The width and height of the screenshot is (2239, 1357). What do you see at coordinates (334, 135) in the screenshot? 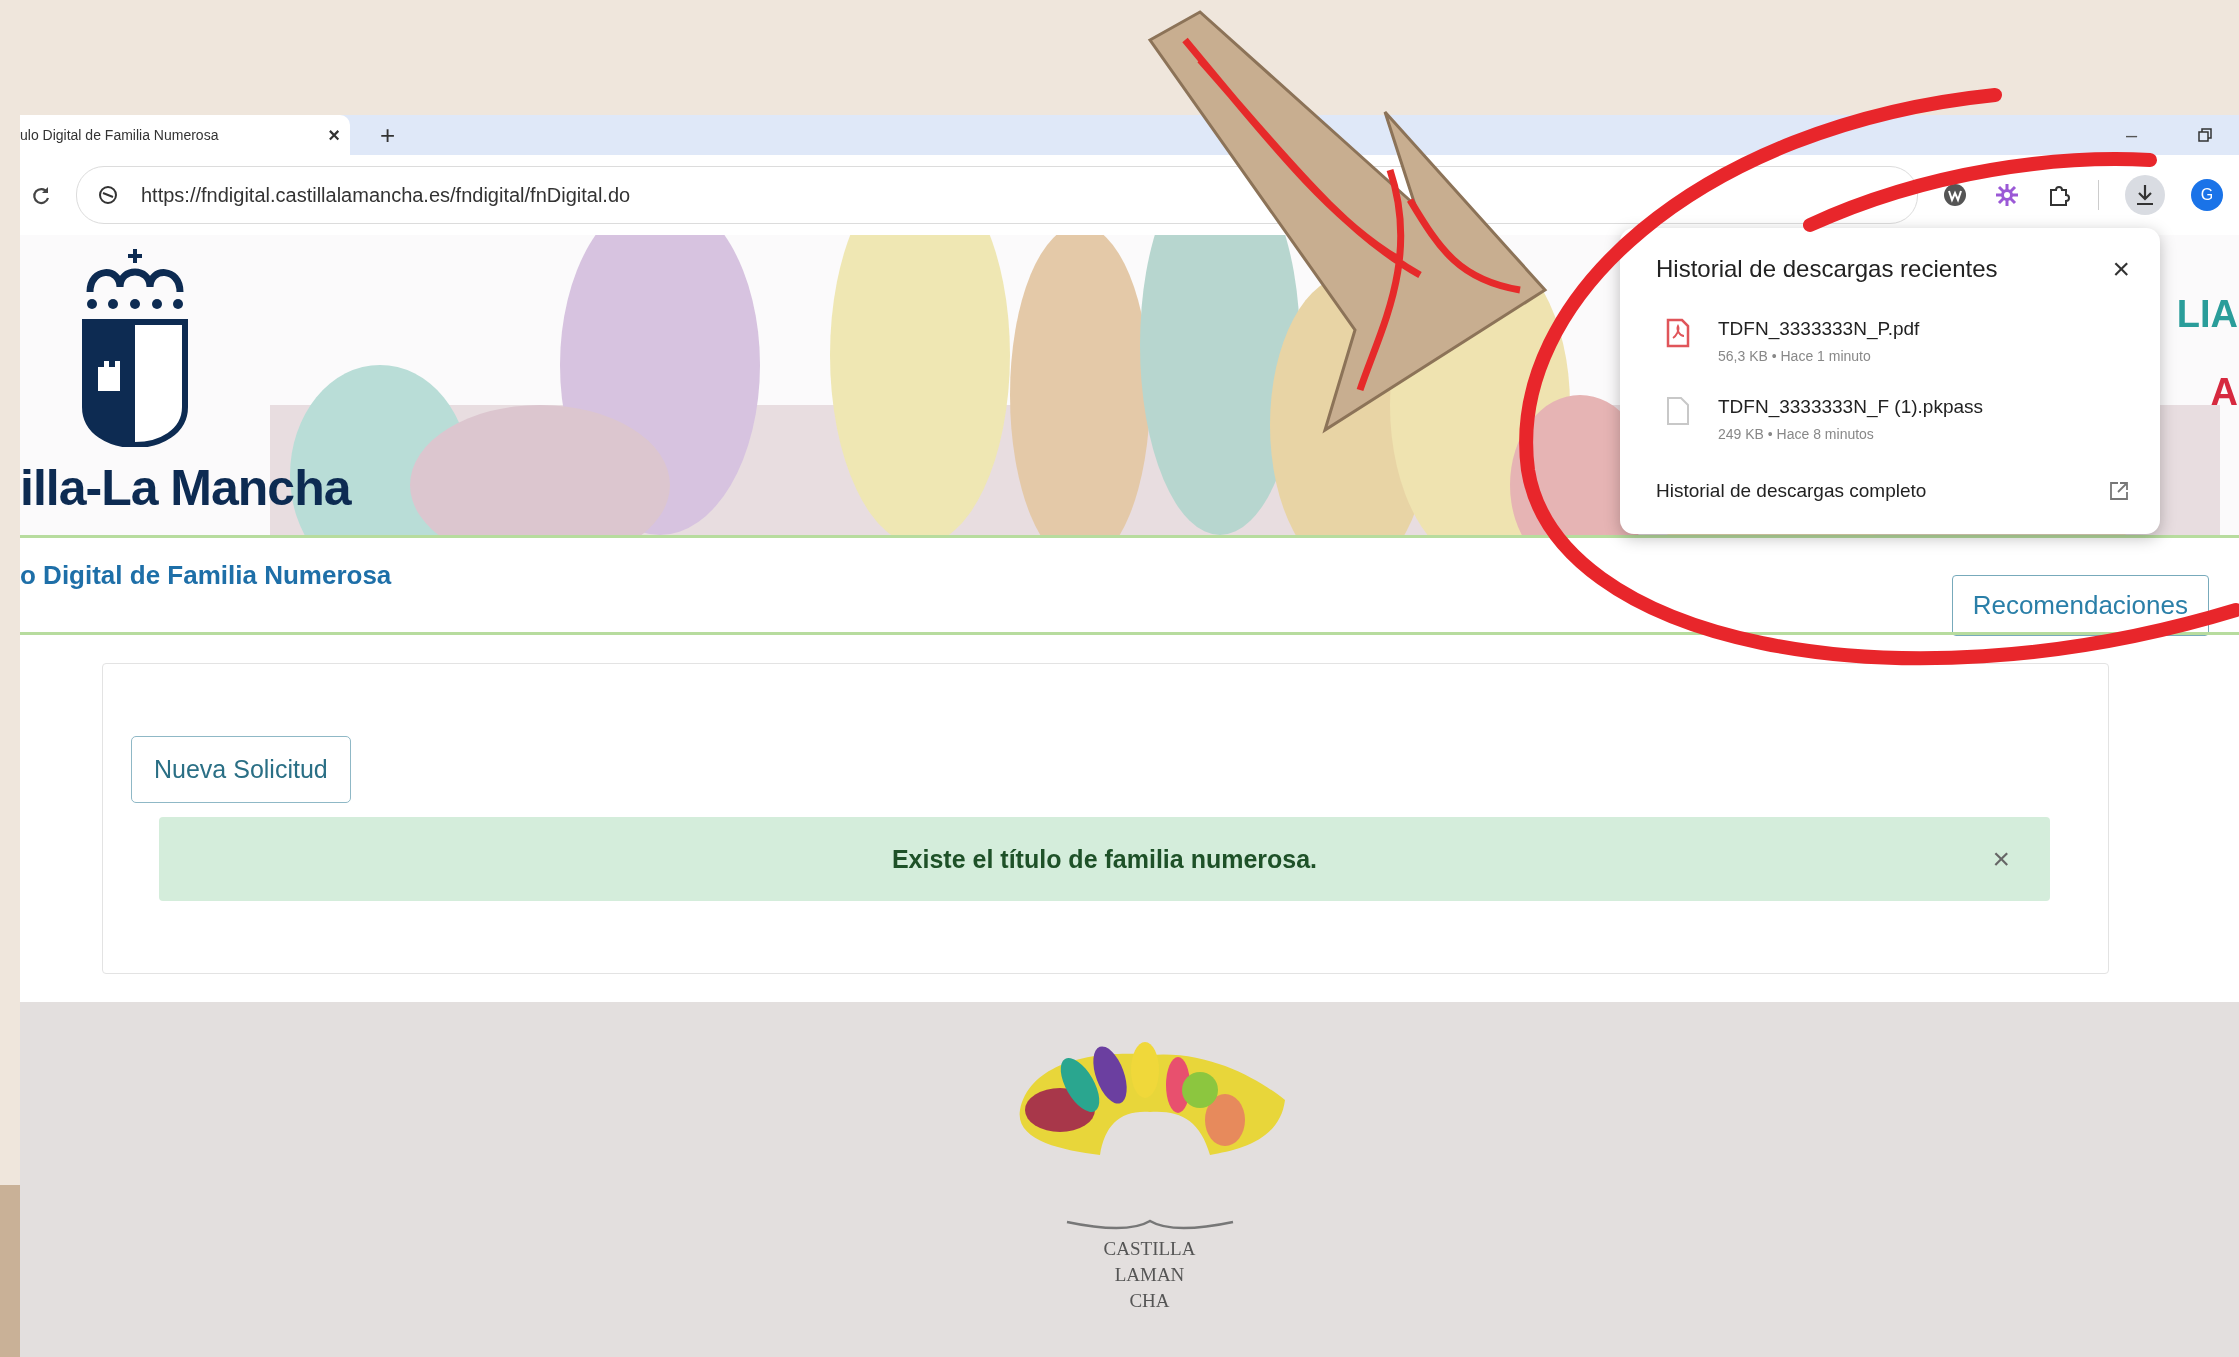
I see `close-icon: ×` at bounding box center [334, 135].